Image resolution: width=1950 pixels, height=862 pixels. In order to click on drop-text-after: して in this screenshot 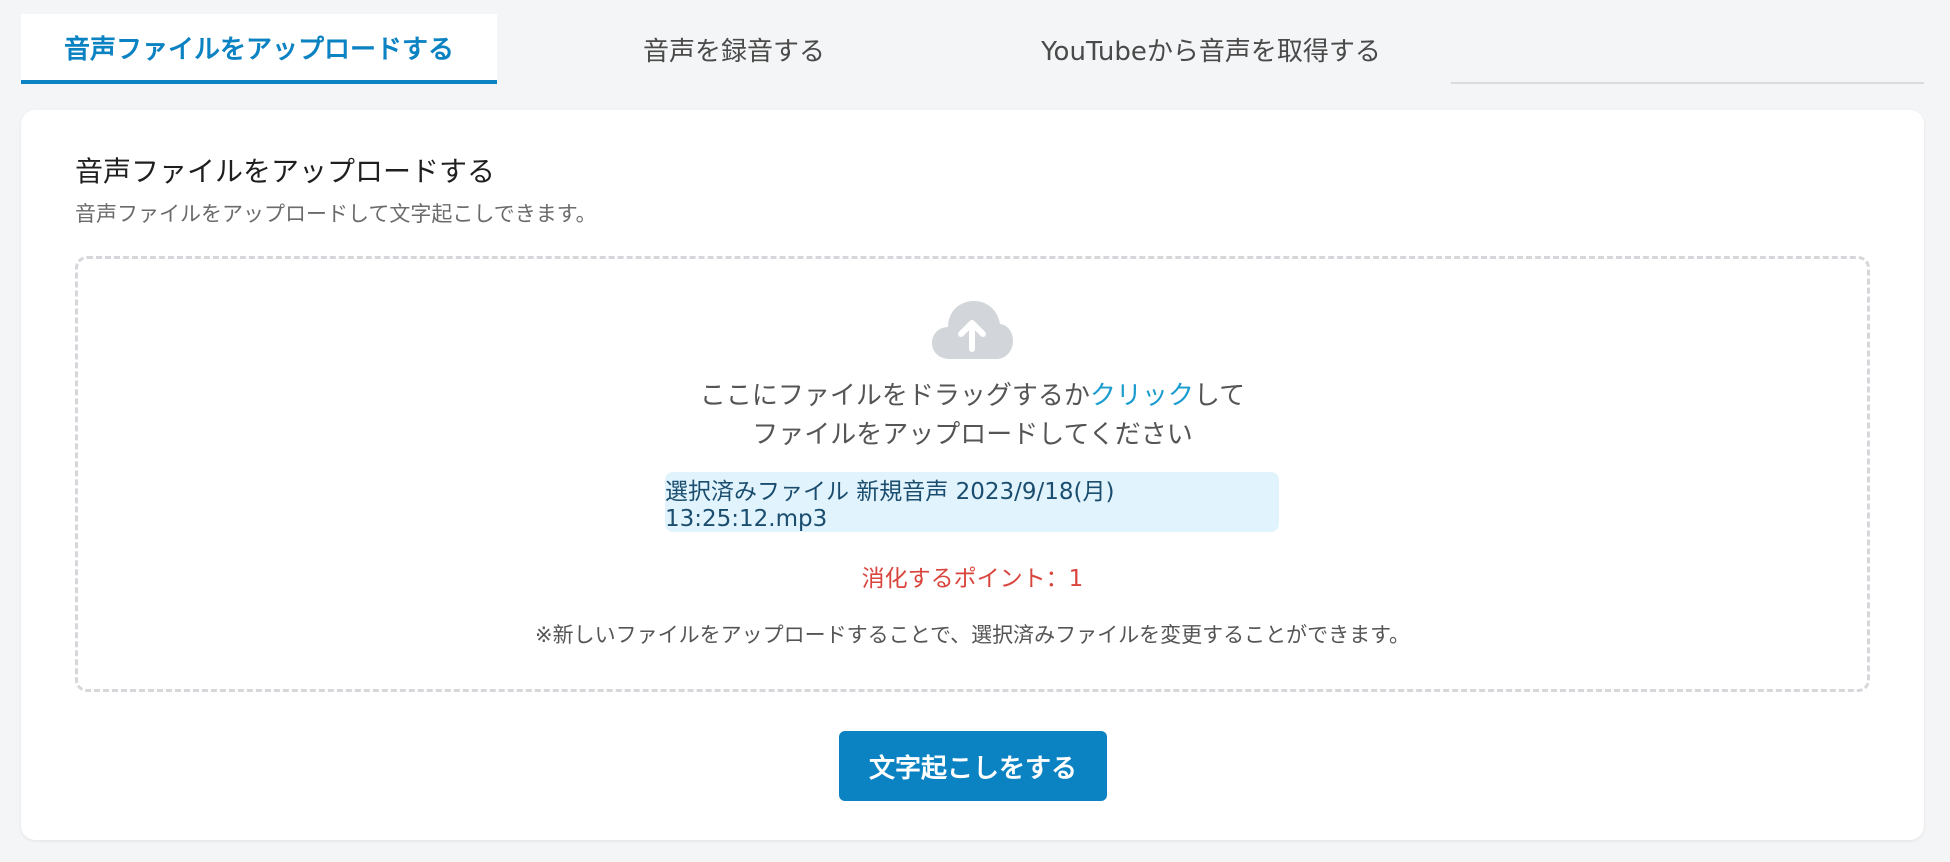, I will do `click(1219, 396)`.